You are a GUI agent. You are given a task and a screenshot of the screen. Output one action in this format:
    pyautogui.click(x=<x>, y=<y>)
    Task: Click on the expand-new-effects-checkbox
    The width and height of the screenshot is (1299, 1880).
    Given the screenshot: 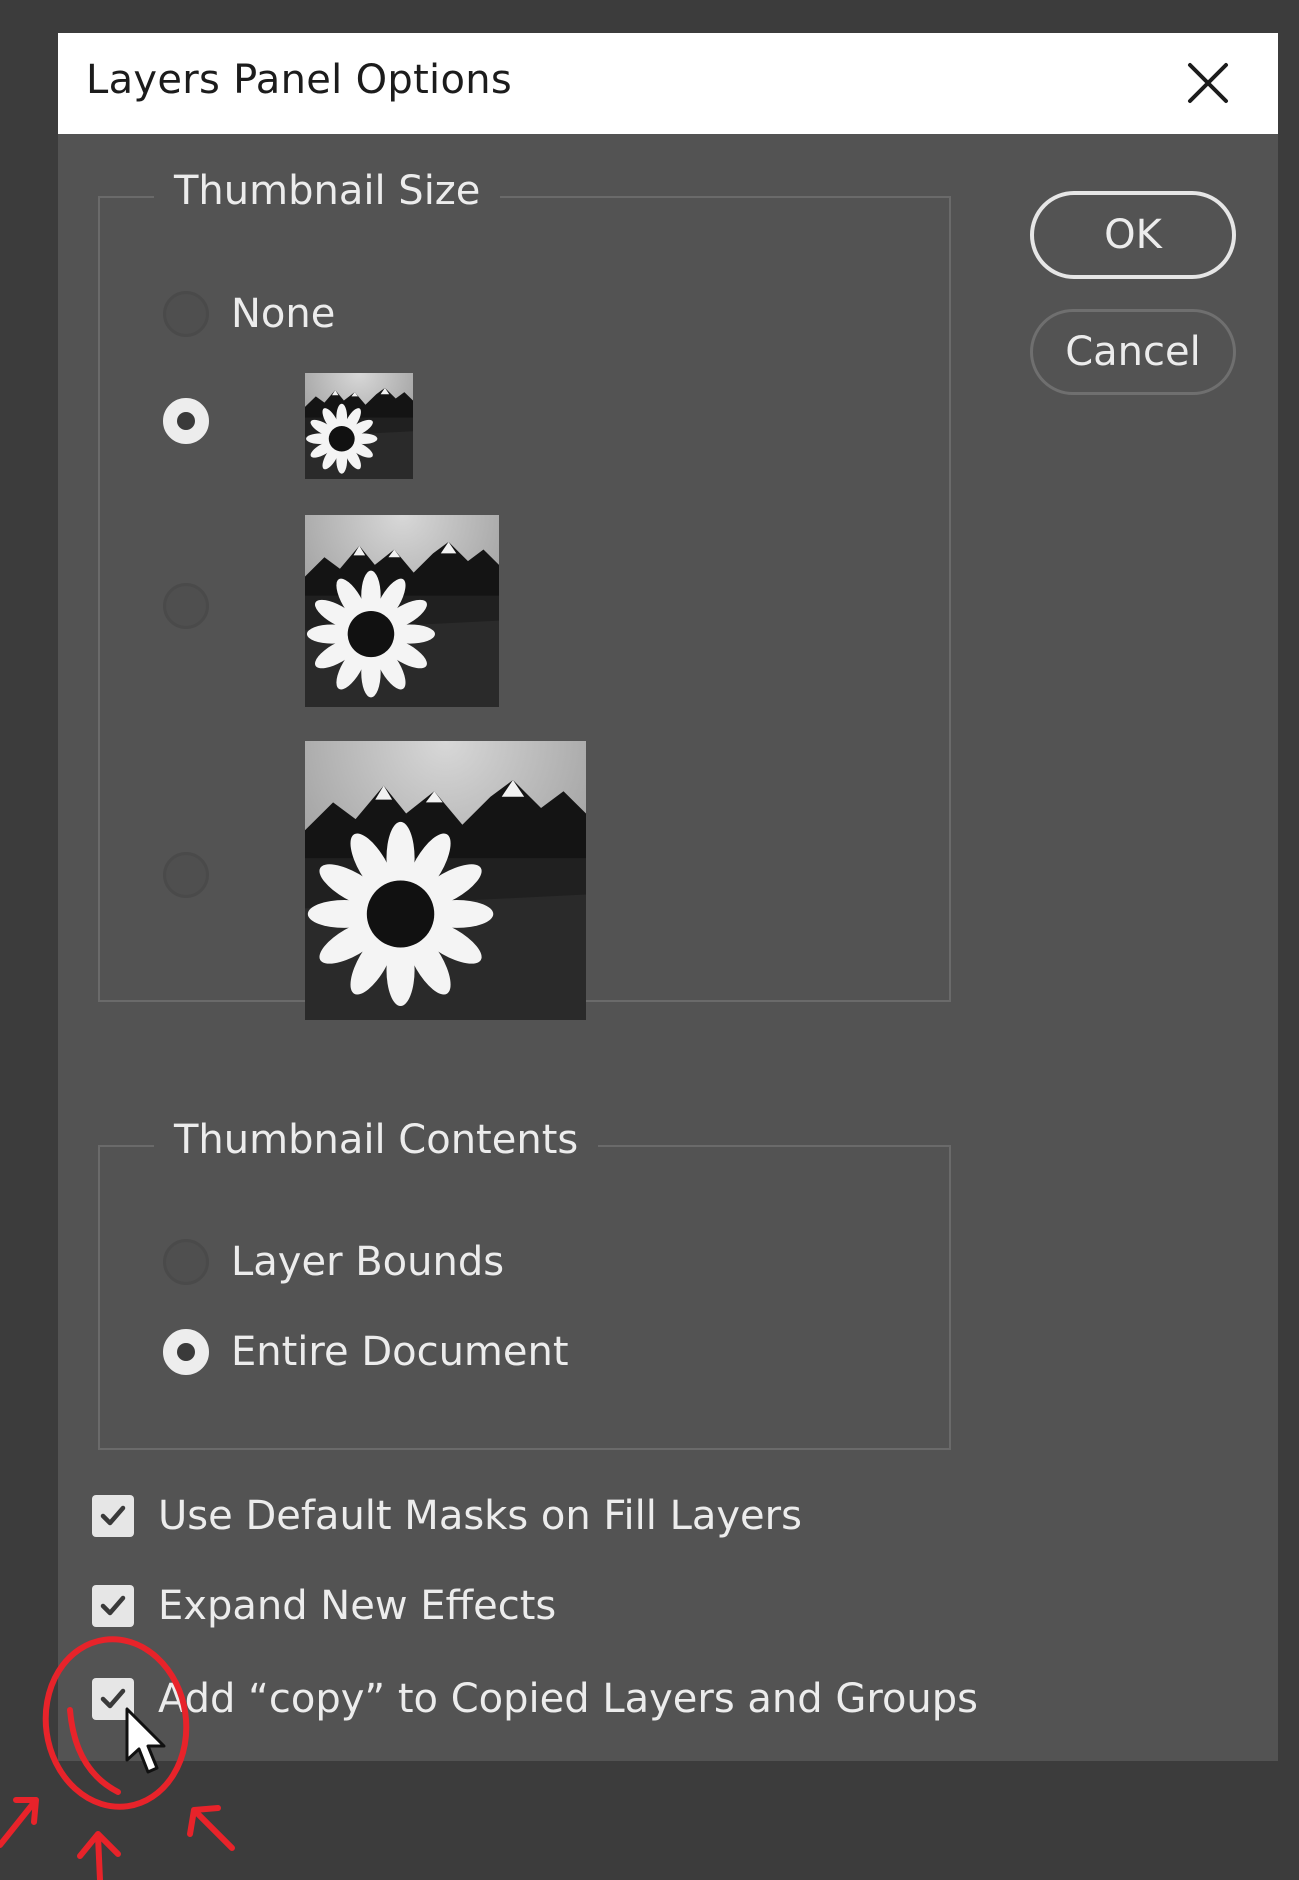 What is the action you would take?
    pyautogui.click(x=113, y=1606)
    